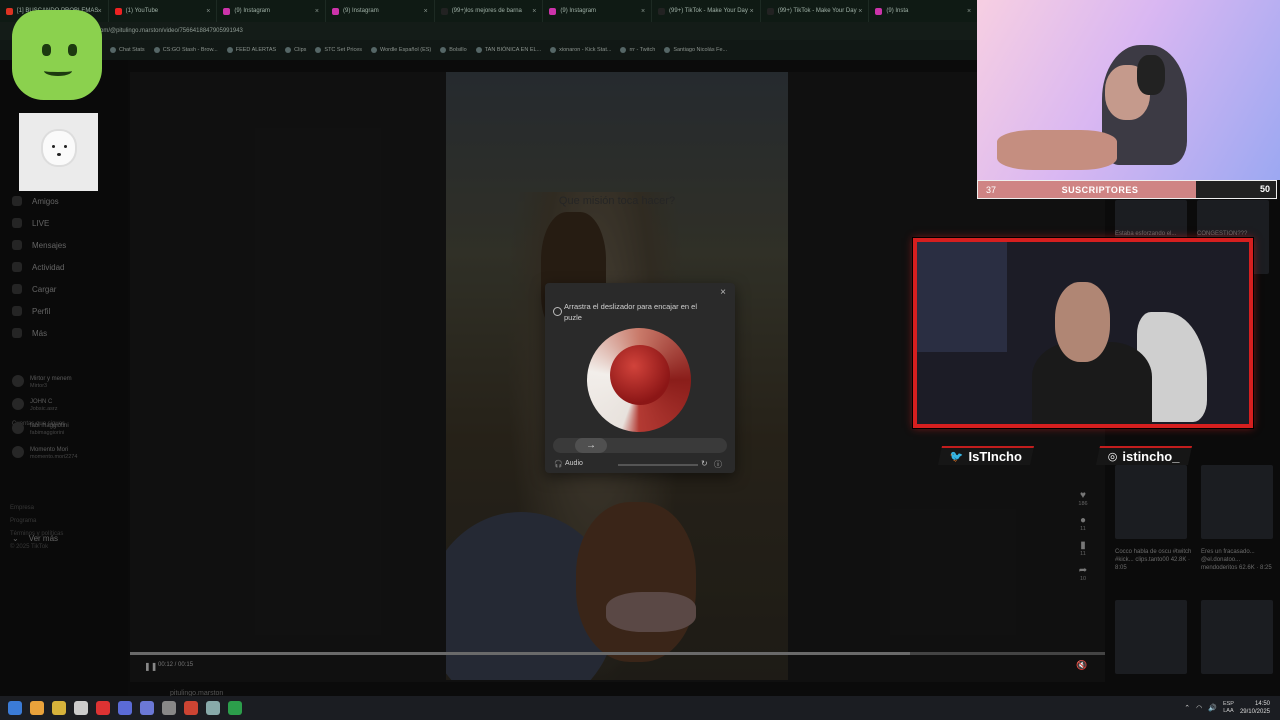 Image resolution: width=1280 pixels, height=720 pixels. What do you see at coordinates (1083, 579) in the screenshot?
I see `share-count: 10` at bounding box center [1083, 579].